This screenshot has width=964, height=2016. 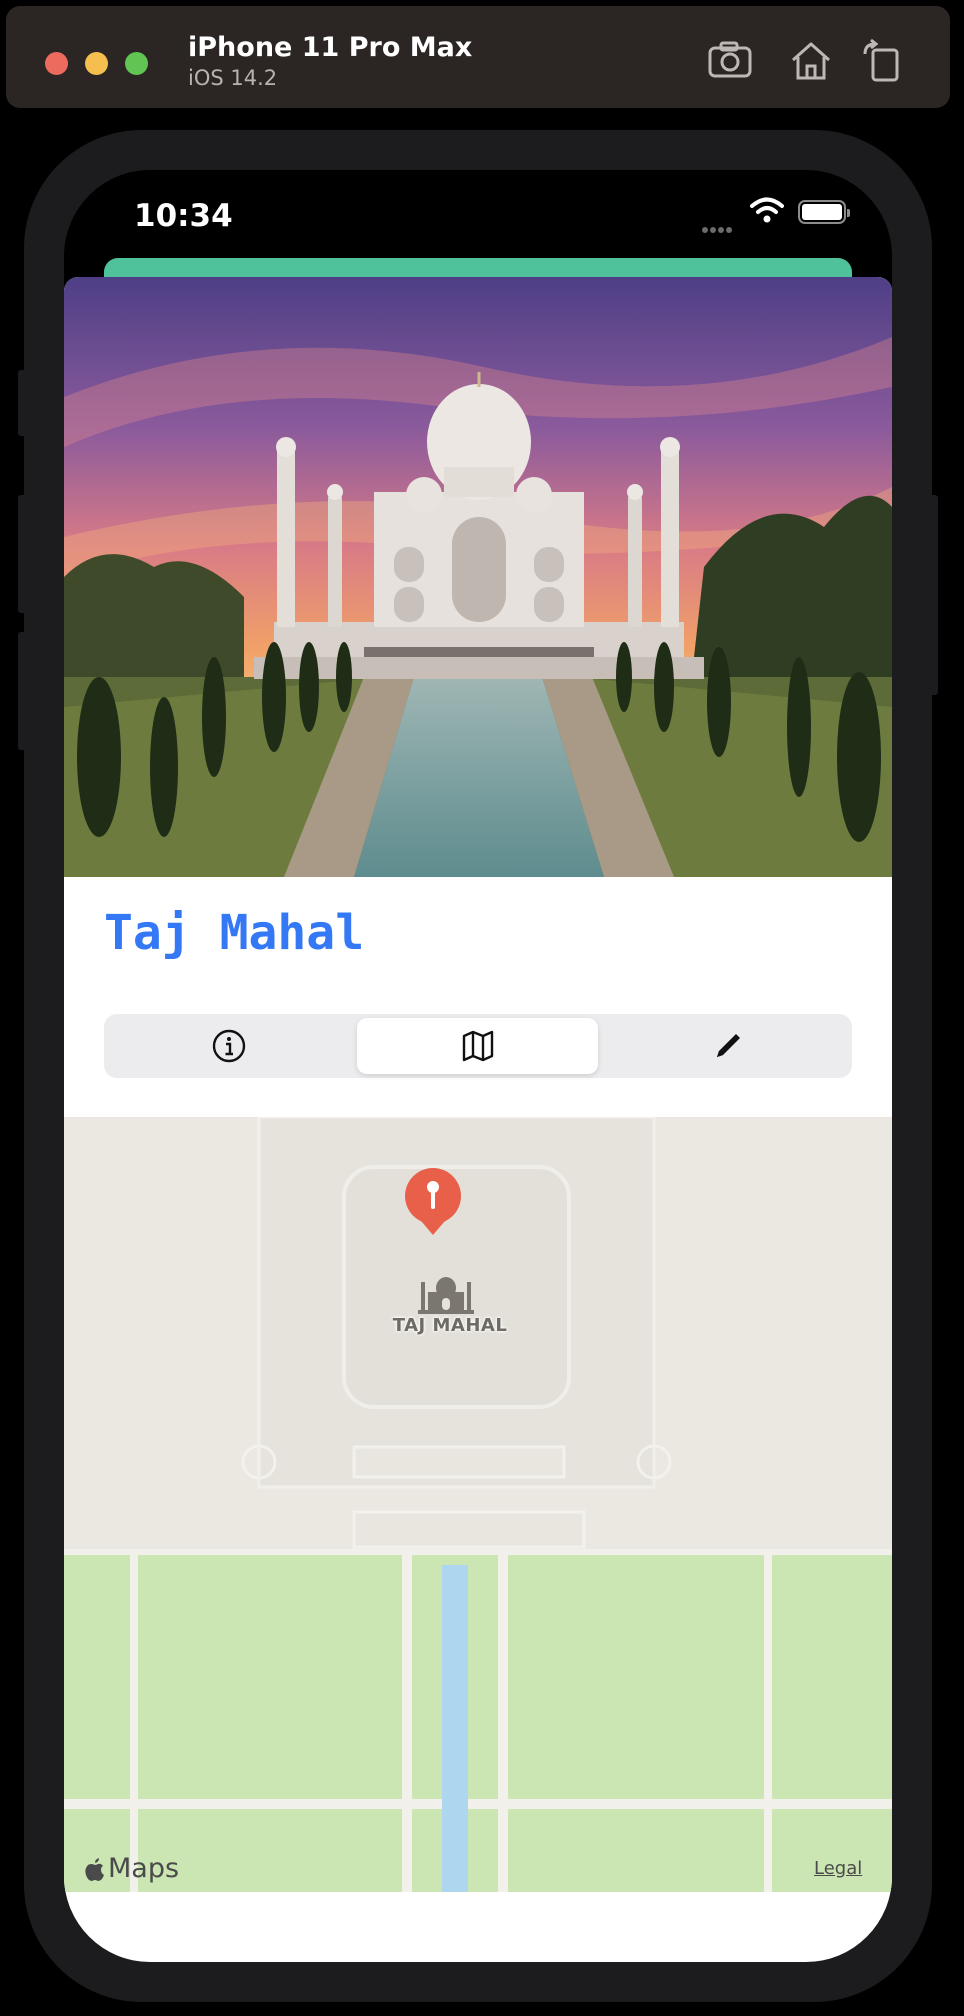 What do you see at coordinates (144, 1868) in the screenshot?
I see `maps-brand-label: Maps` at bounding box center [144, 1868].